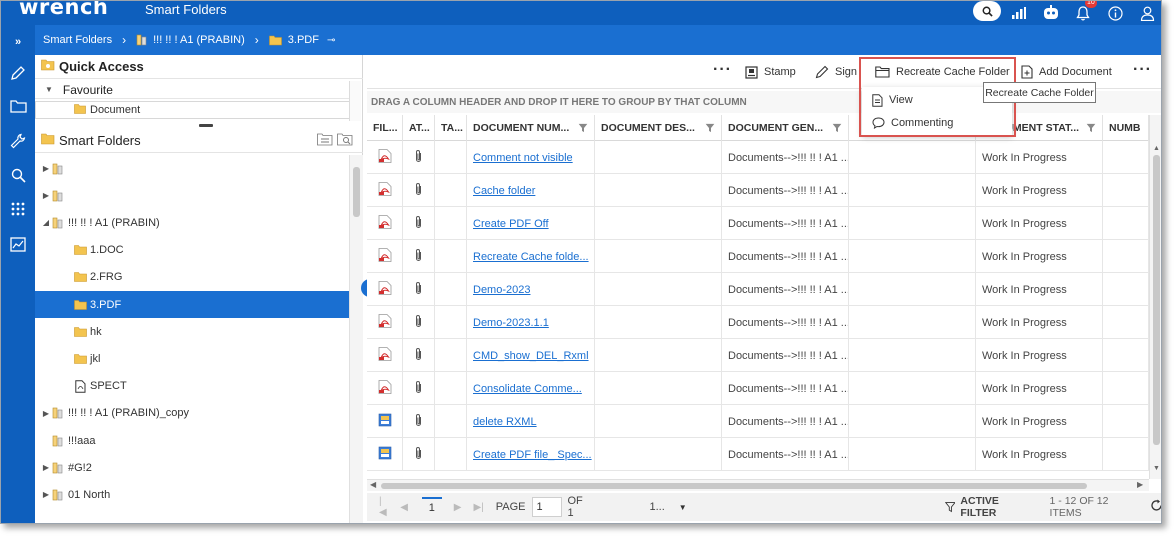 This screenshot has width=1176, height=538. Describe the element at coordinates (722, 70) in the screenshot. I see `more-options-icon: ···` at that location.